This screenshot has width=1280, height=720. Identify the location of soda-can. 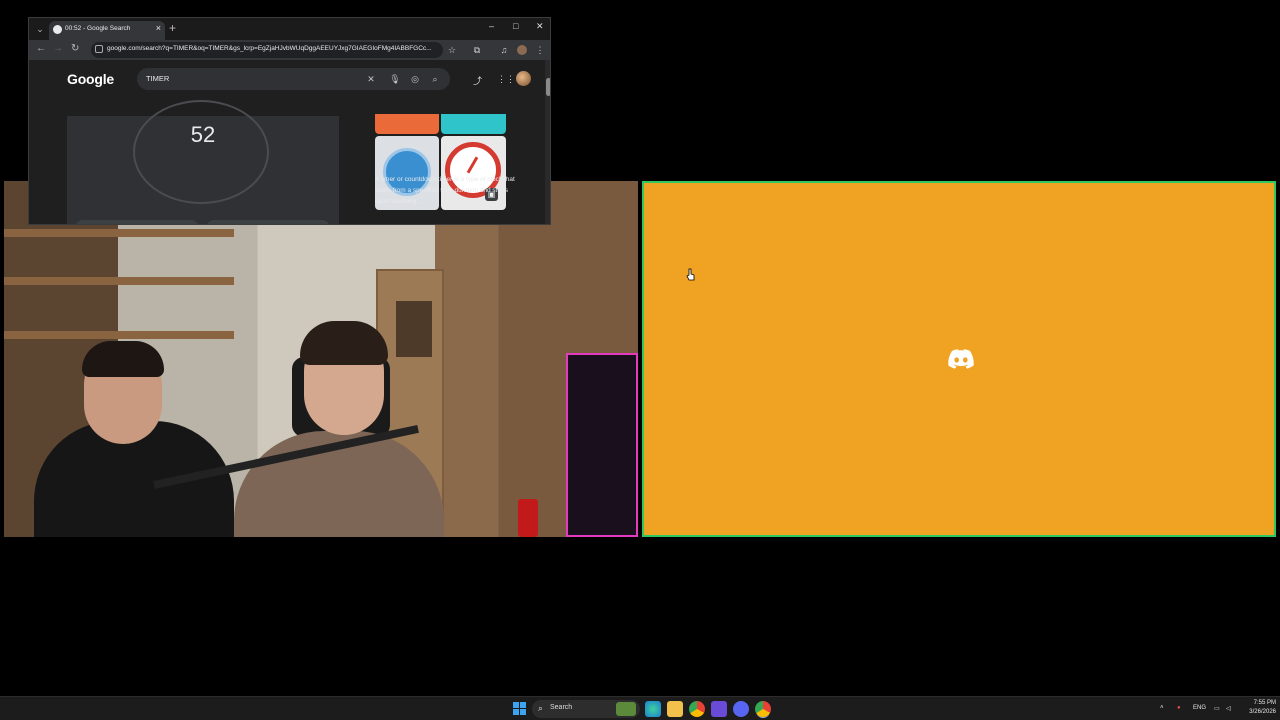
(528, 518).